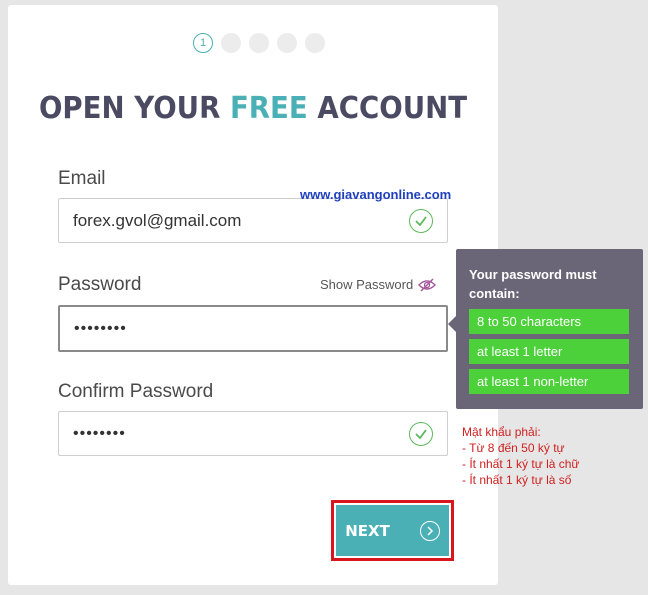 The image size is (648, 595). I want to click on title-accent: FREE, so click(268, 108).